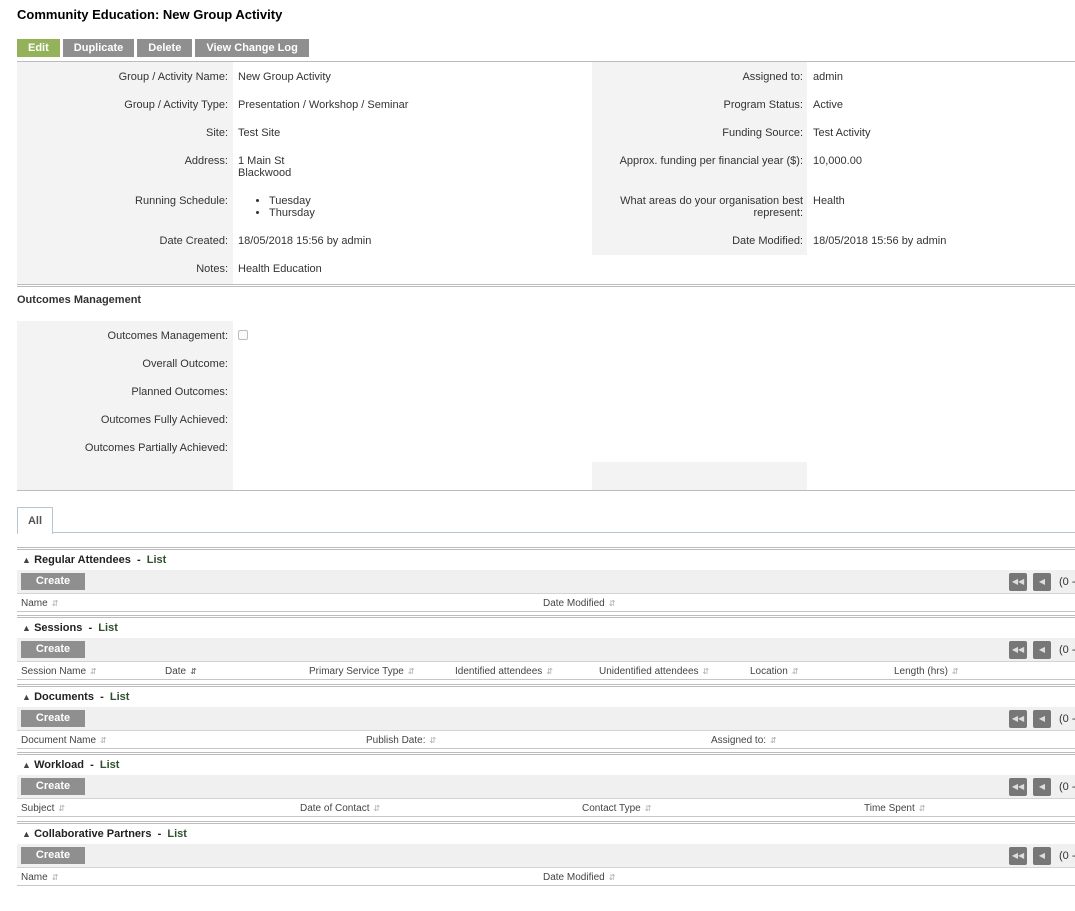 The image size is (1075, 911). I want to click on column-header: Unidentified attendees ⇵, so click(654, 671).